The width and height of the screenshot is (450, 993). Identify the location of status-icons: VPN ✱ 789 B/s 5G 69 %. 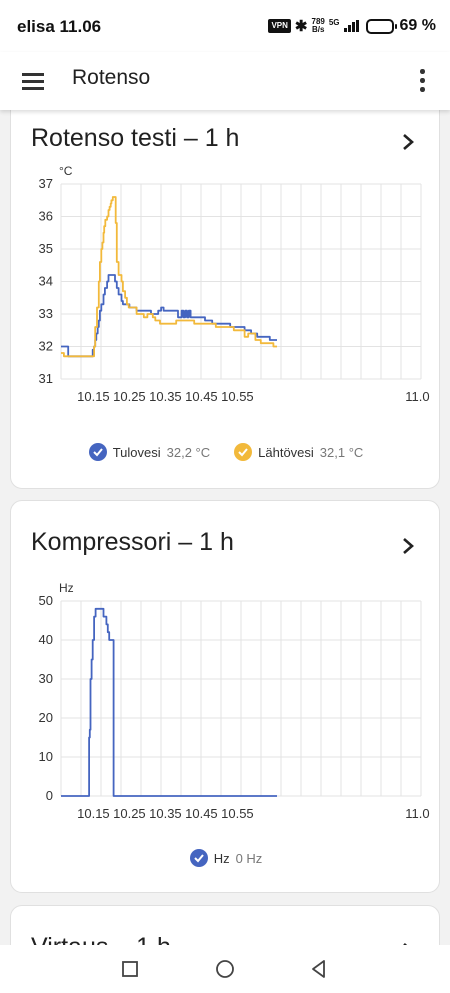
(352, 26).